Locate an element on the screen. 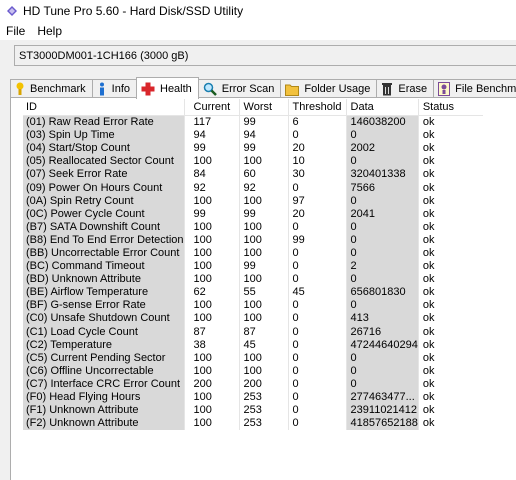 The image size is (516, 480). menu-file: File is located at coordinates (15, 31).